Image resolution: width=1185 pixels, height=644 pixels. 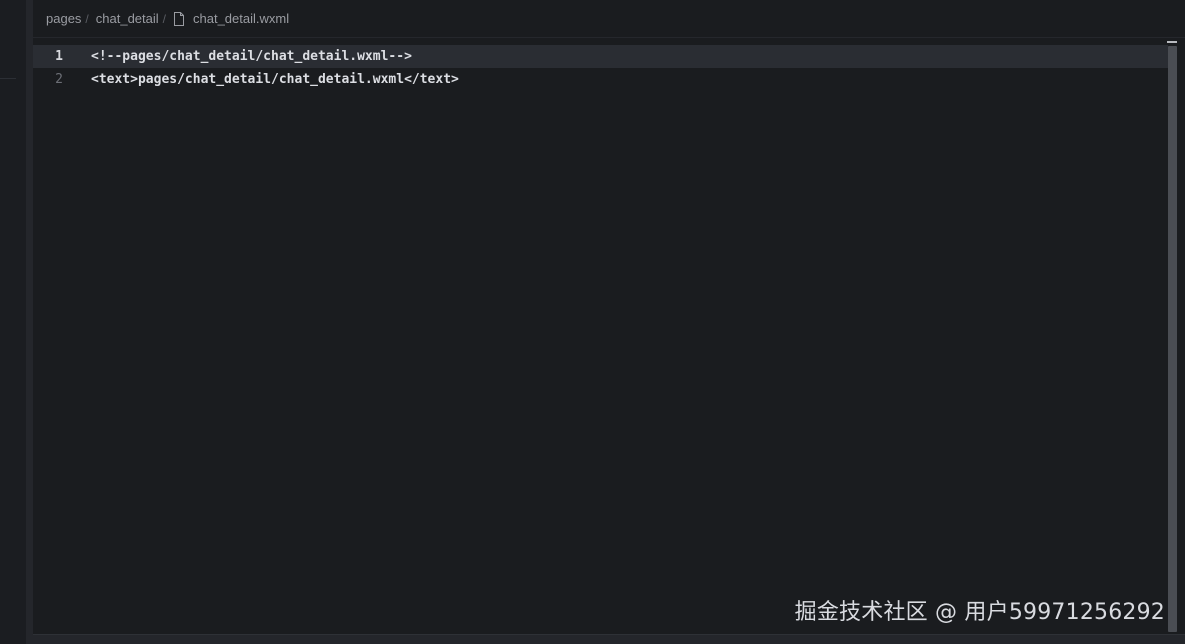 What do you see at coordinates (979, 612) in the screenshot?
I see `watermark: 掘金技术社区 @ 用户59971256292` at bounding box center [979, 612].